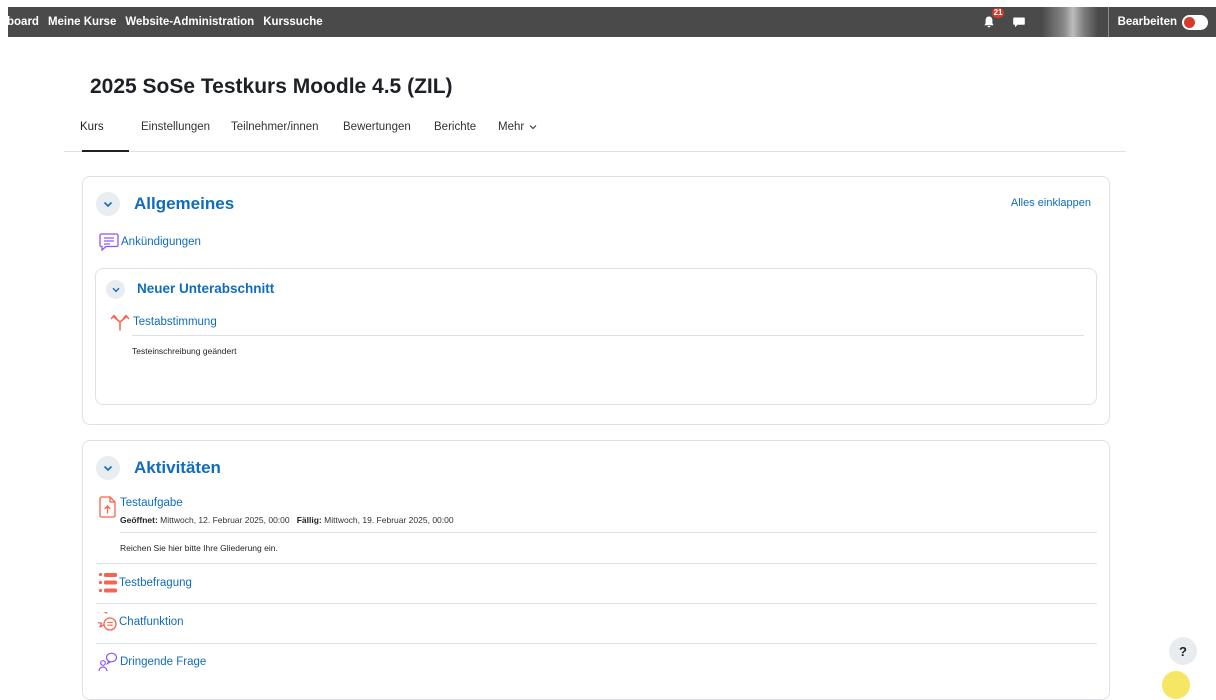 The width and height of the screenshot is (1216, 700). Describe the element at coordinates (271, 86) in the screenshot. I see `page-title: 2025 SoSe Testkurs Moodle 4.5 (ZIL)` at that location.